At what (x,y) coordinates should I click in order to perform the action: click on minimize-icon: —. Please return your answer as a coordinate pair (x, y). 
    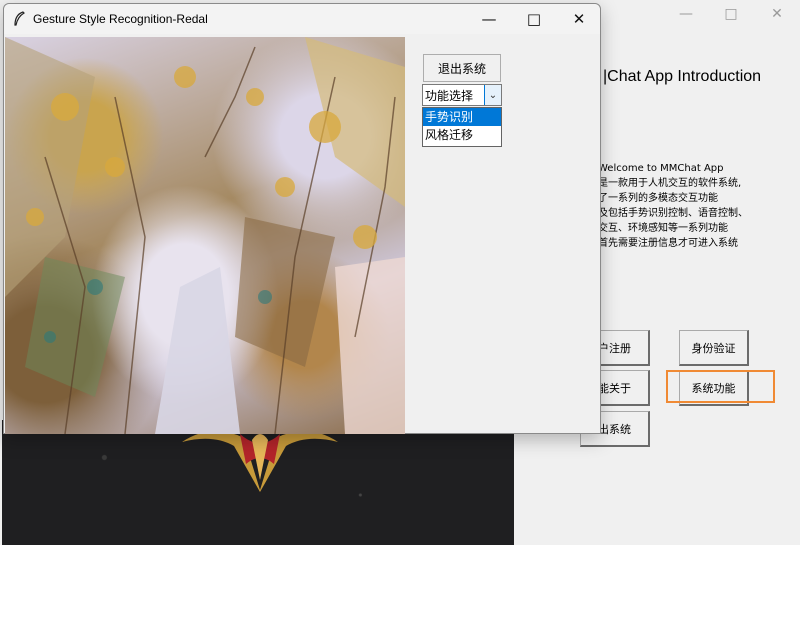
    Looking at the image, I should click on (489, 19).